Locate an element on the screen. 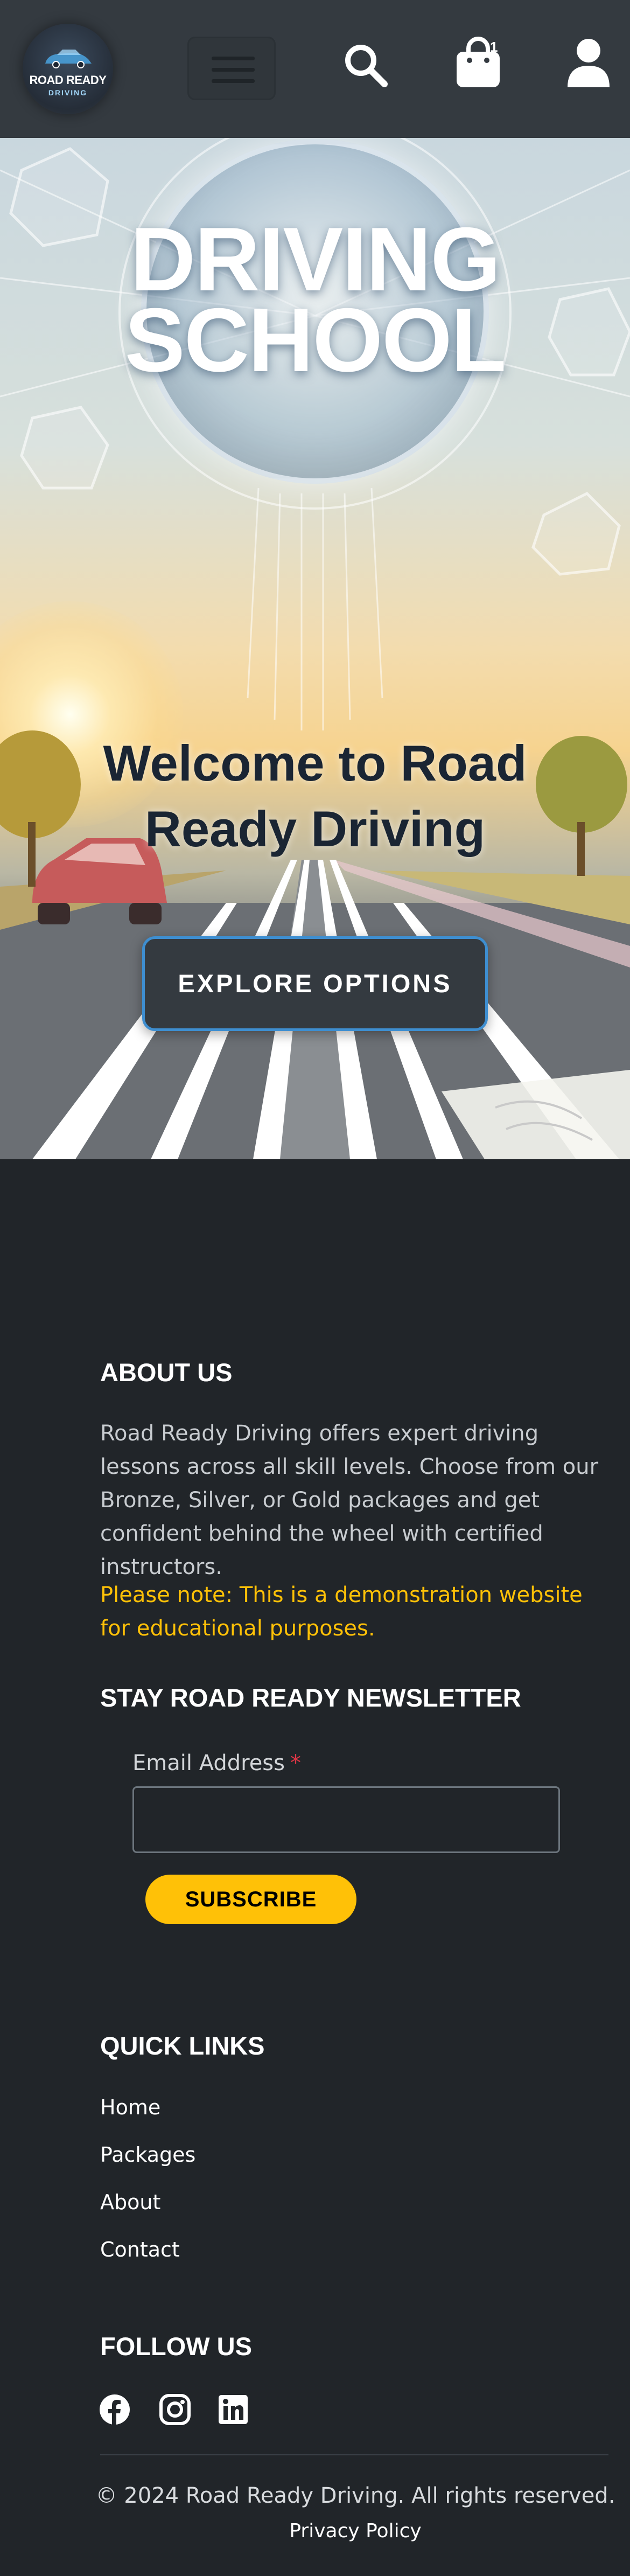  quick-link-contact: Contact is located at coordinates (140, 2250).